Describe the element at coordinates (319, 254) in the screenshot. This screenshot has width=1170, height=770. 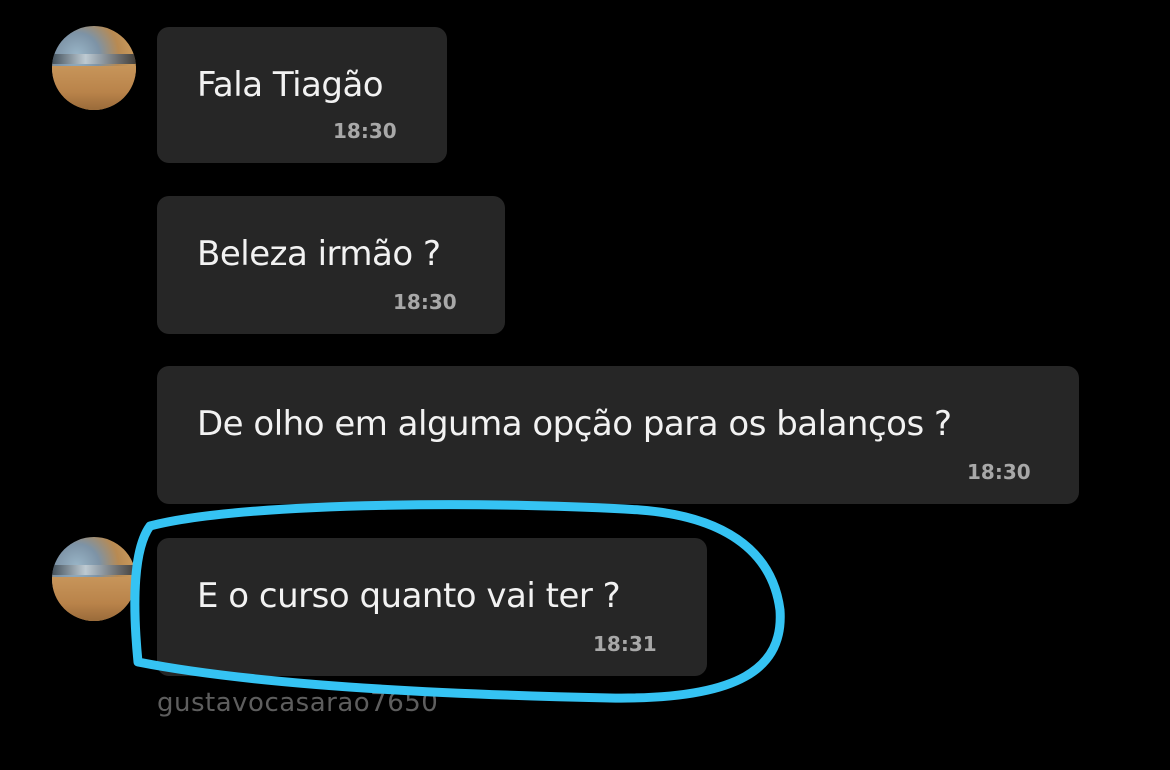
I see `message-text: Beleza irmão ?` at that location.